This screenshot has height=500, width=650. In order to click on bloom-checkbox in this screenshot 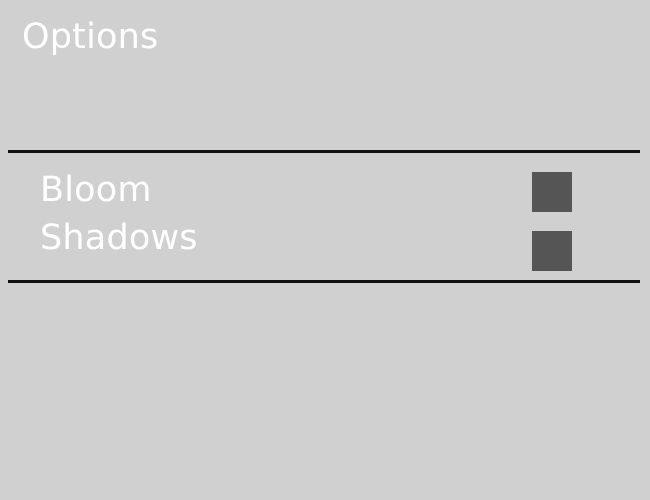, I will do `click(552, 192)`.